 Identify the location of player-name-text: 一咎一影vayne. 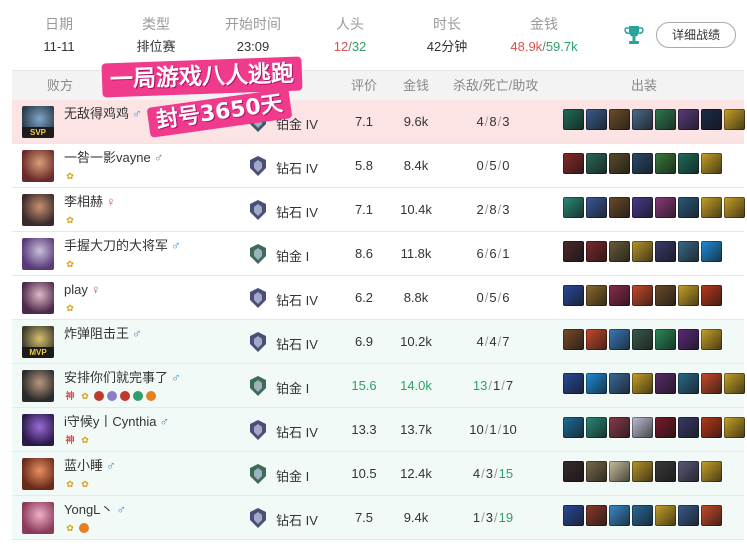
(107, 157).